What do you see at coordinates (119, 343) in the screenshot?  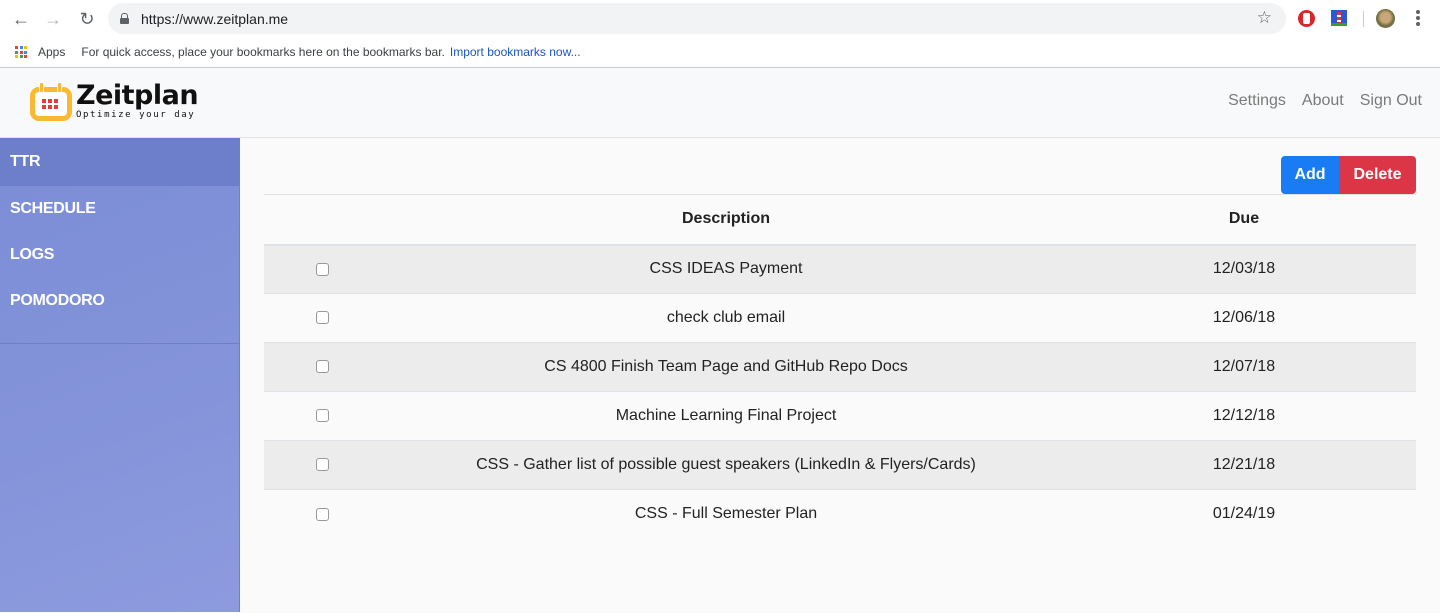 I see `sidebar-divider` at bounding box center [119, 343].